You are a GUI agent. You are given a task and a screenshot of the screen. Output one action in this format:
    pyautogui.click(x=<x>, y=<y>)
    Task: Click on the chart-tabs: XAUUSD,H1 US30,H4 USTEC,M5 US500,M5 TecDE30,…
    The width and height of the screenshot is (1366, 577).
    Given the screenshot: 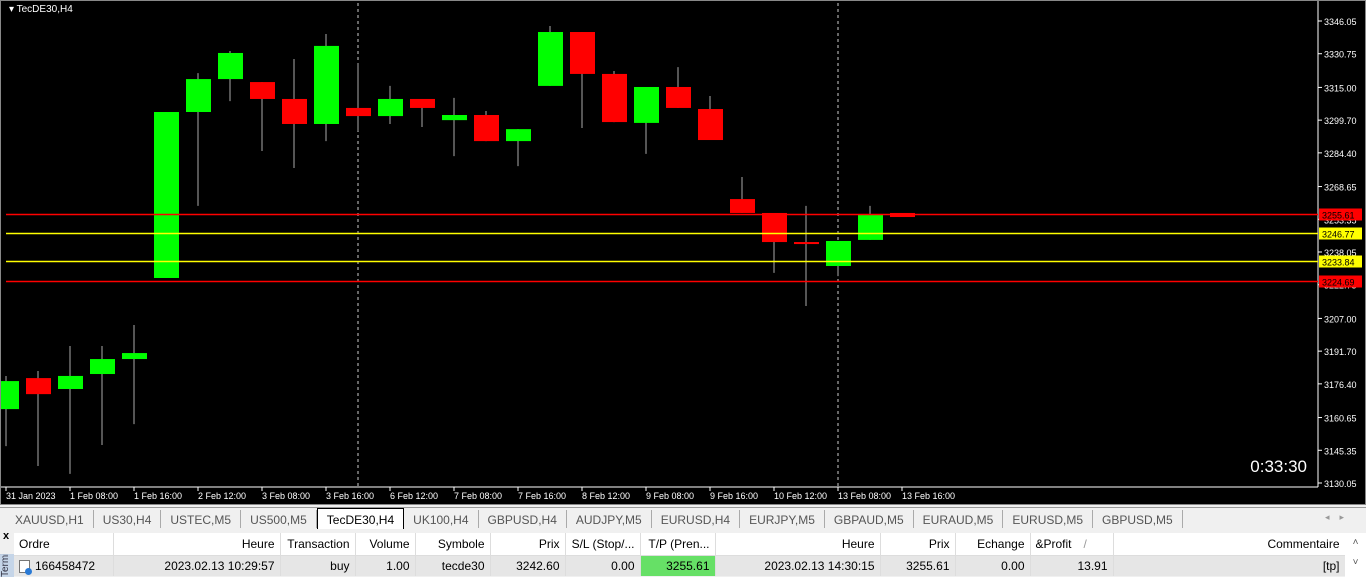 What is the action you would take?
    pyautogui.click(x=683, y=518)
    